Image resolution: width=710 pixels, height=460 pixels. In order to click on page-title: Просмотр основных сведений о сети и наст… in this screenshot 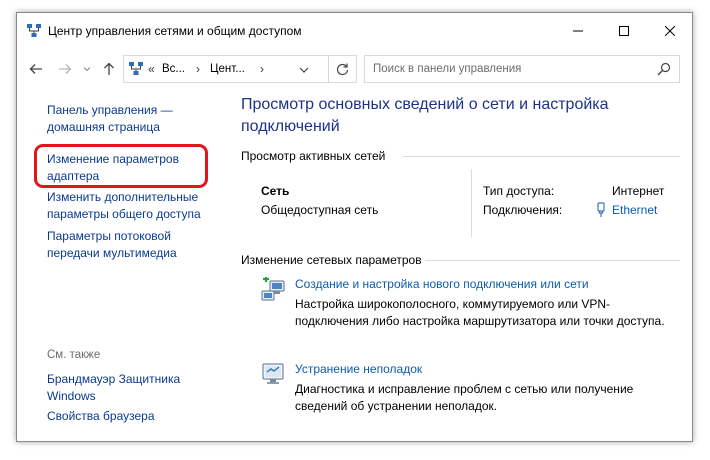, I will do `click(425, 115)`.